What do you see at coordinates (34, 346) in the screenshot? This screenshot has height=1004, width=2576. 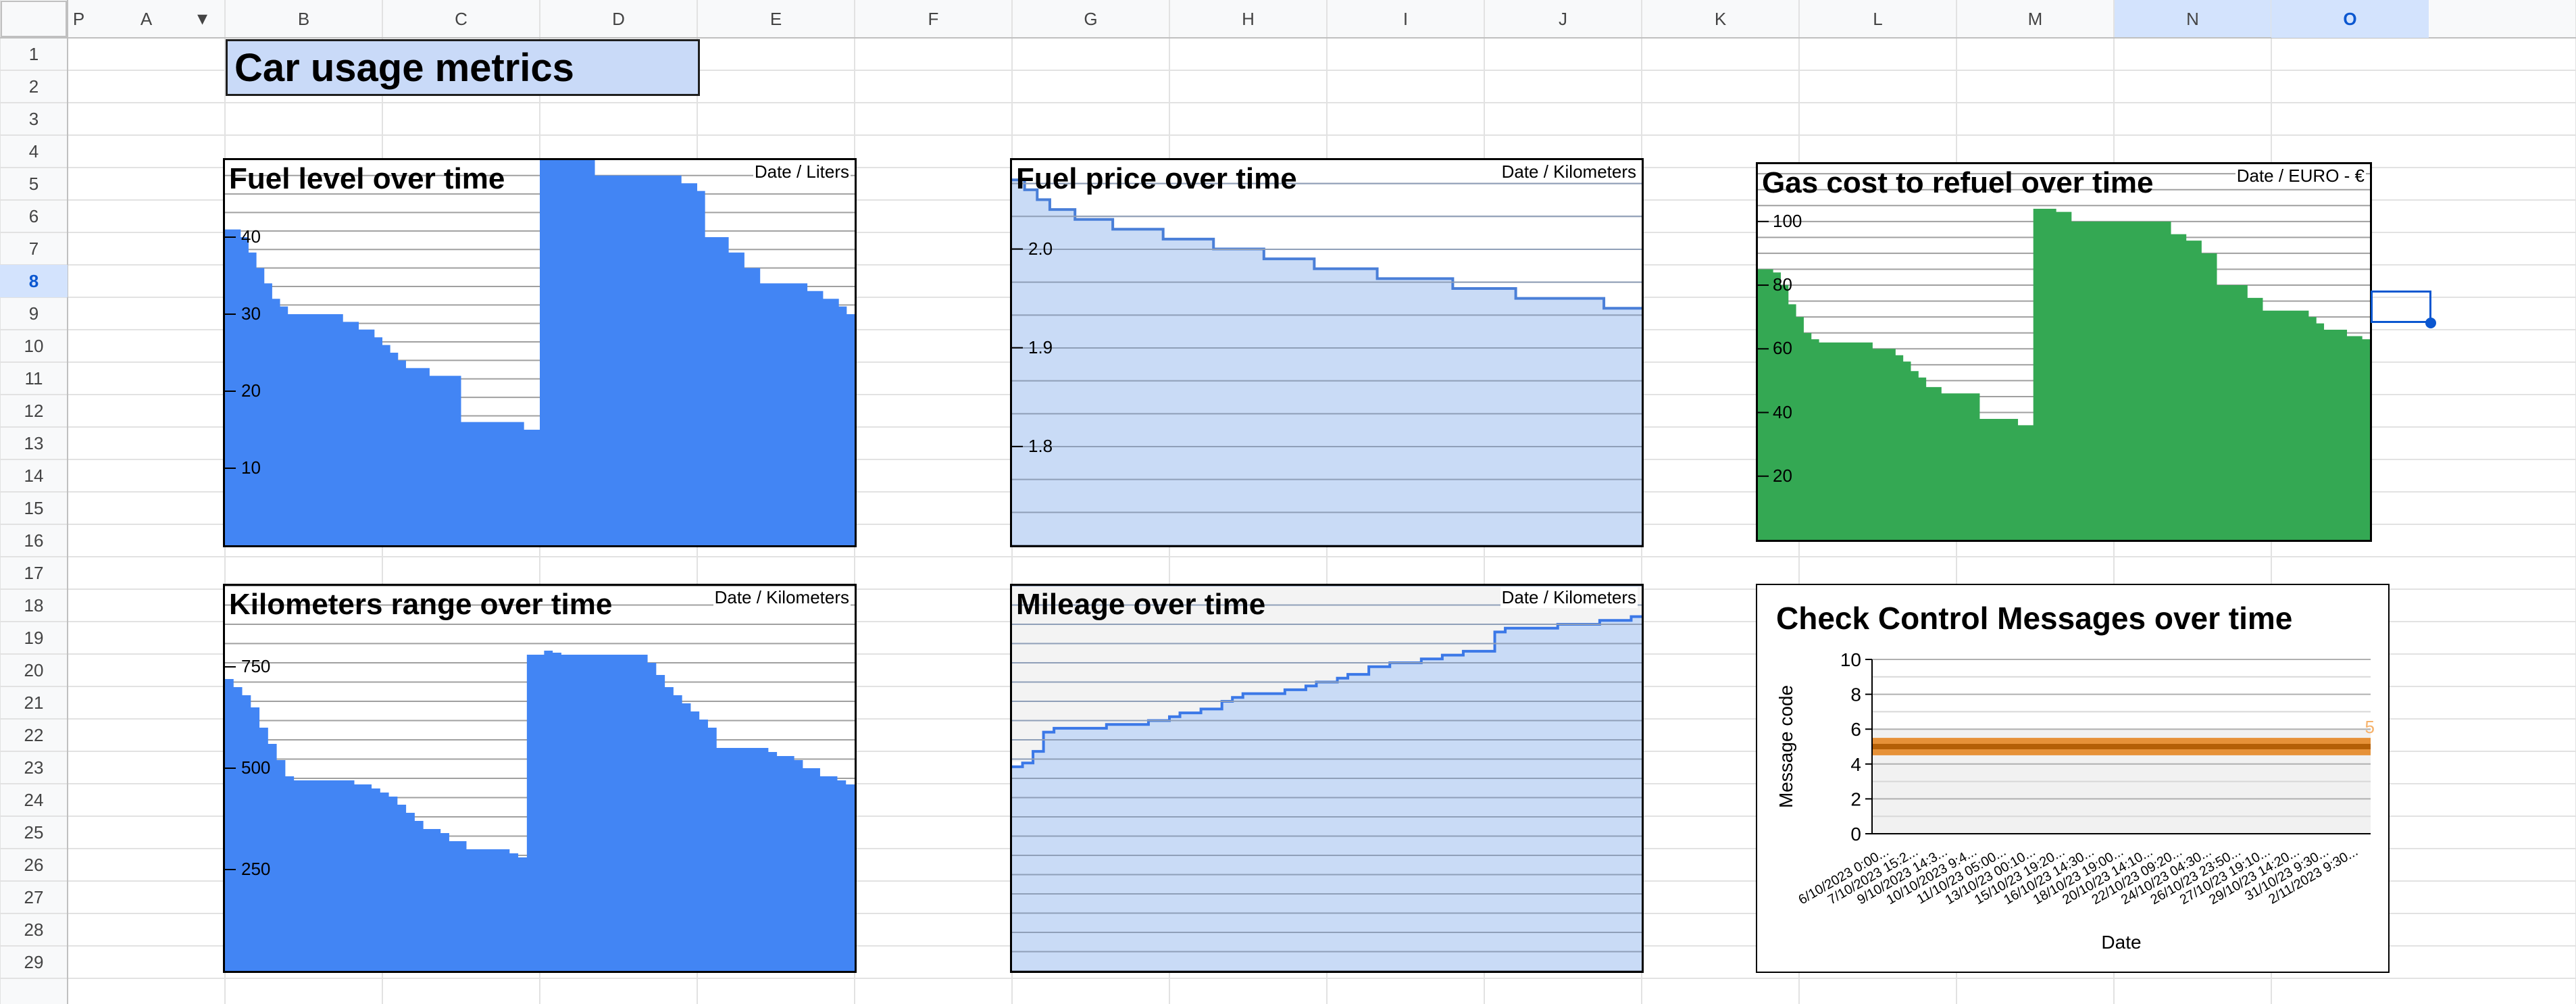 I see `row-header-10: 10` at bounding box center [34, 346].